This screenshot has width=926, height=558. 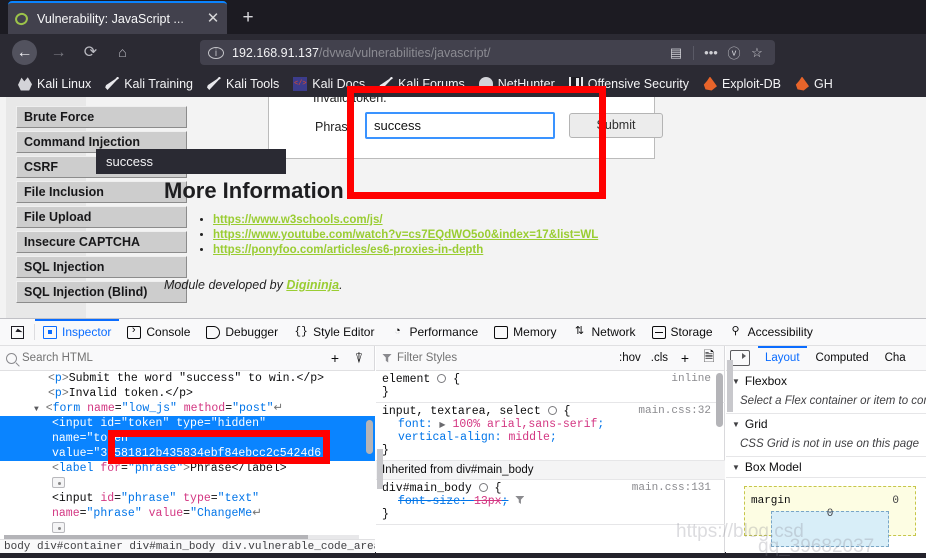 What do you see at coordinates (213, 18) in the screenshot?
I see `close-icon: ✕` at bounding box center [213, 18].